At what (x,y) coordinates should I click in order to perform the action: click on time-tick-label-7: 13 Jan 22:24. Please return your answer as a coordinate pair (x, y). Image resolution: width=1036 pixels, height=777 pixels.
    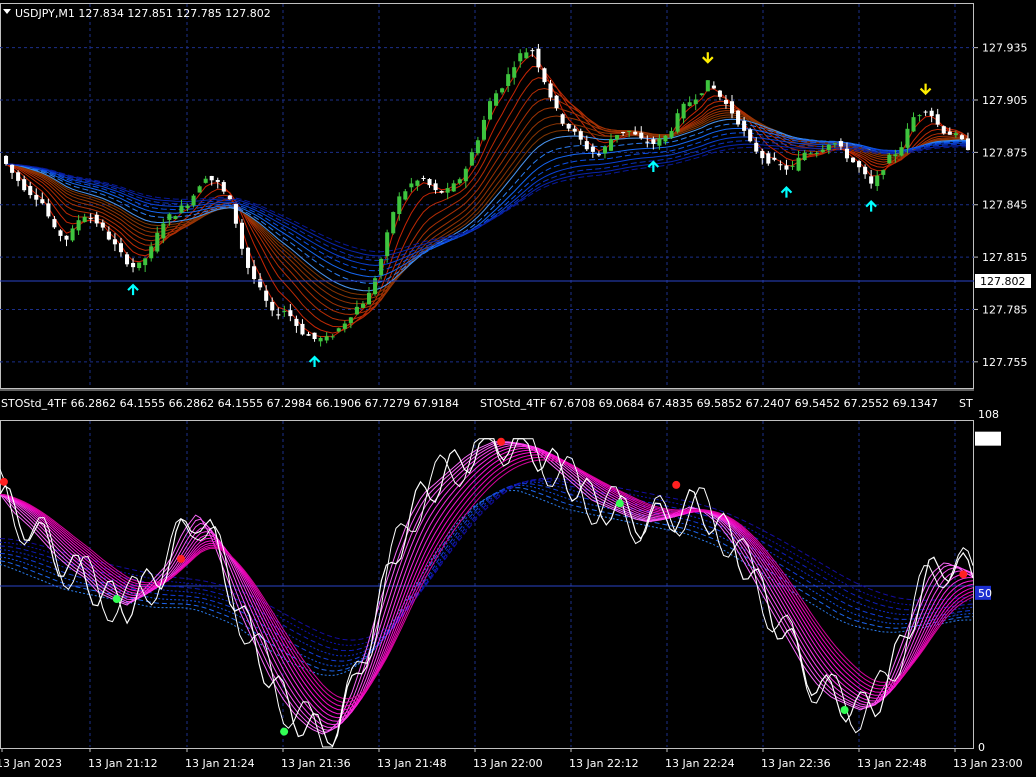
    Looking at the image, I should click on (700, 763).